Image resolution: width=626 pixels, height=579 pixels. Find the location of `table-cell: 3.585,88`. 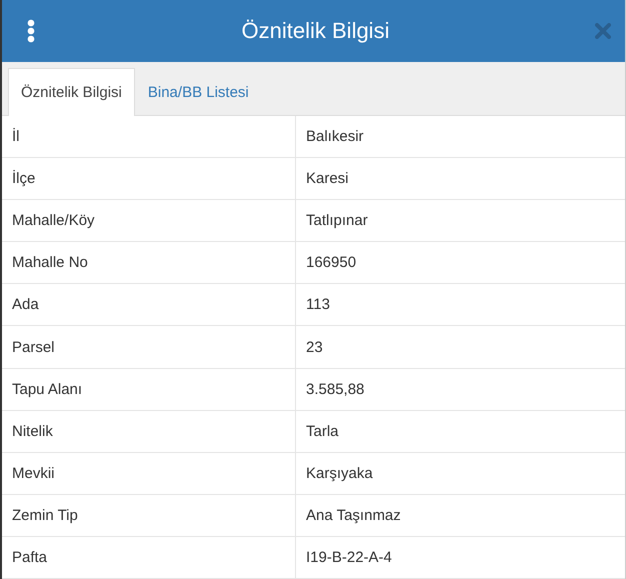

table-cell: 3.585,88 is located at coordinates (460, 389).